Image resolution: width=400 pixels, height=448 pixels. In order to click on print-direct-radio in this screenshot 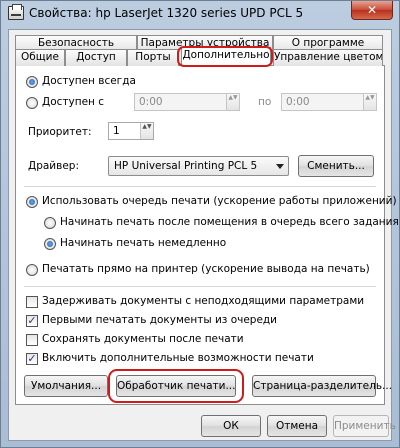, I will do `click(32, 270)`.